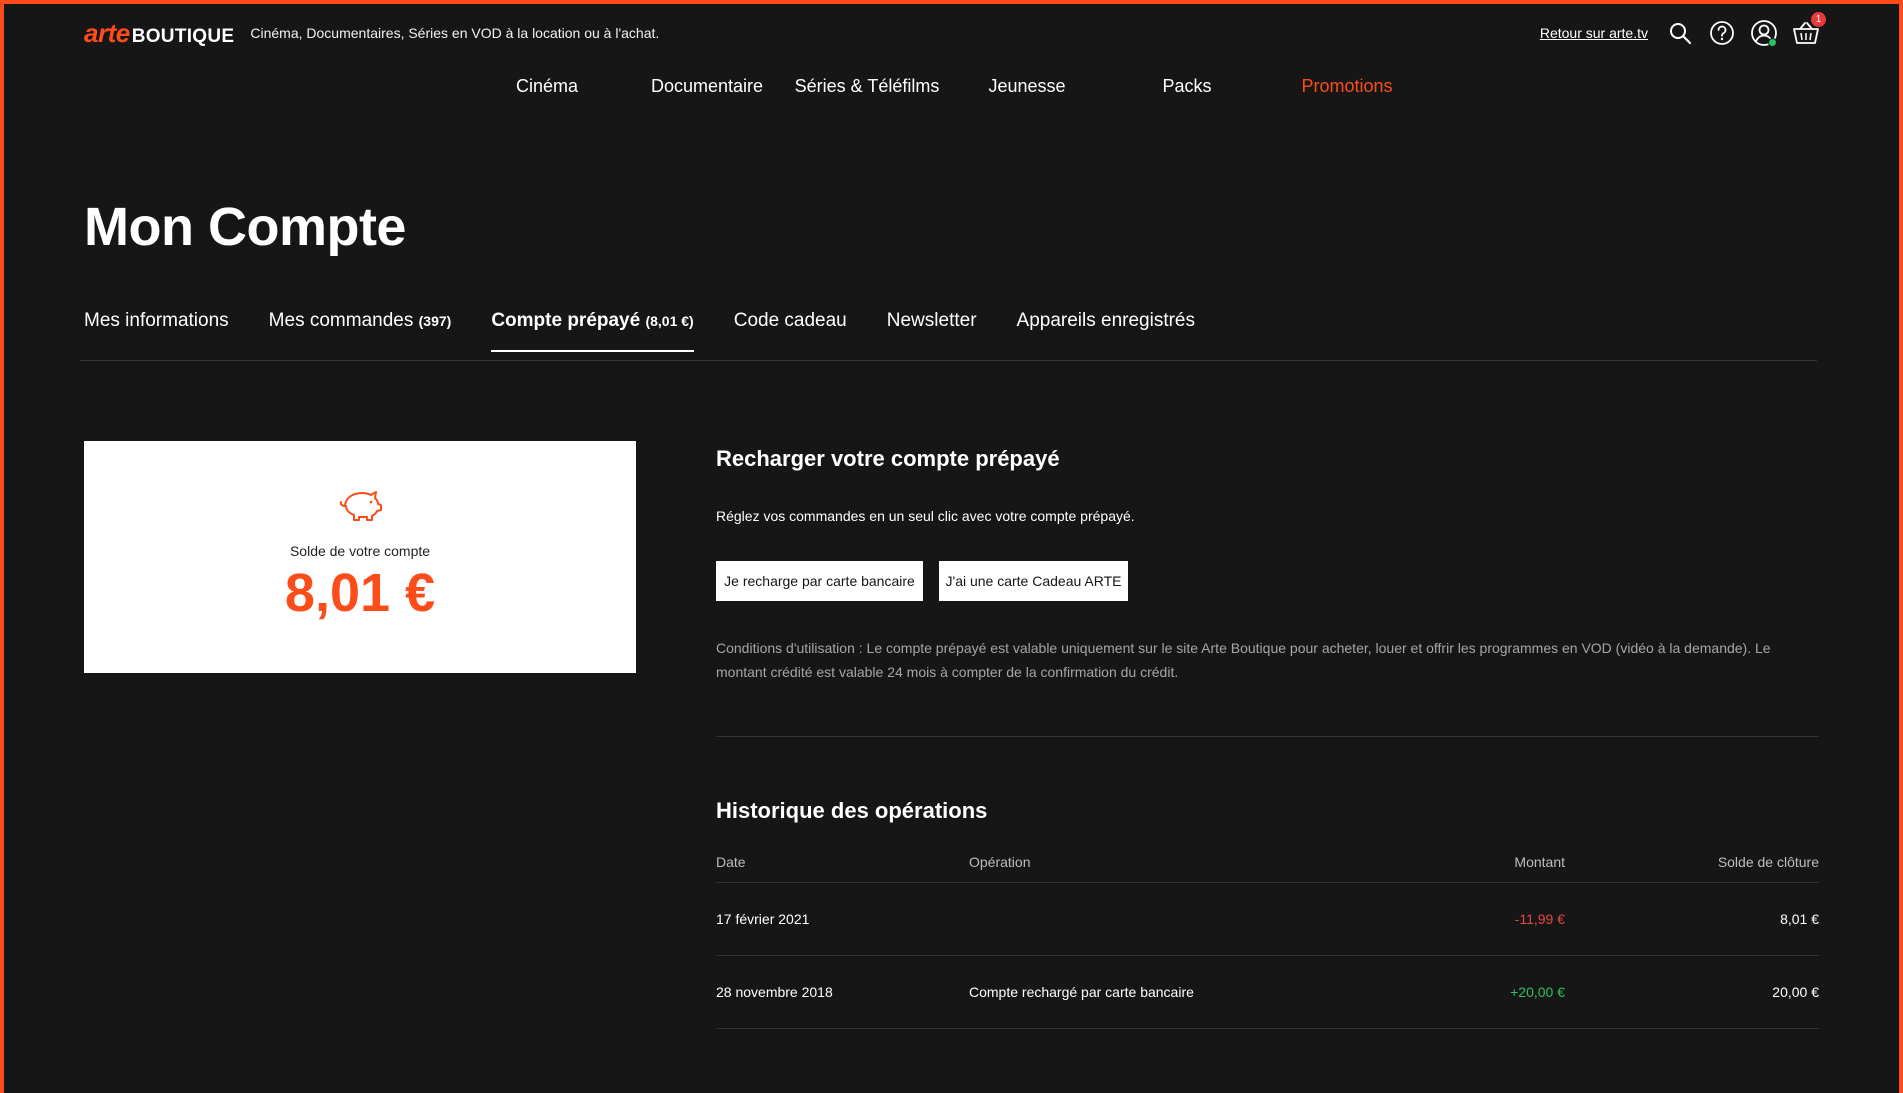  Describe the element at coordinates (1539, 862) in the screenshot. I see `column-header-amount: Montant` at that location.